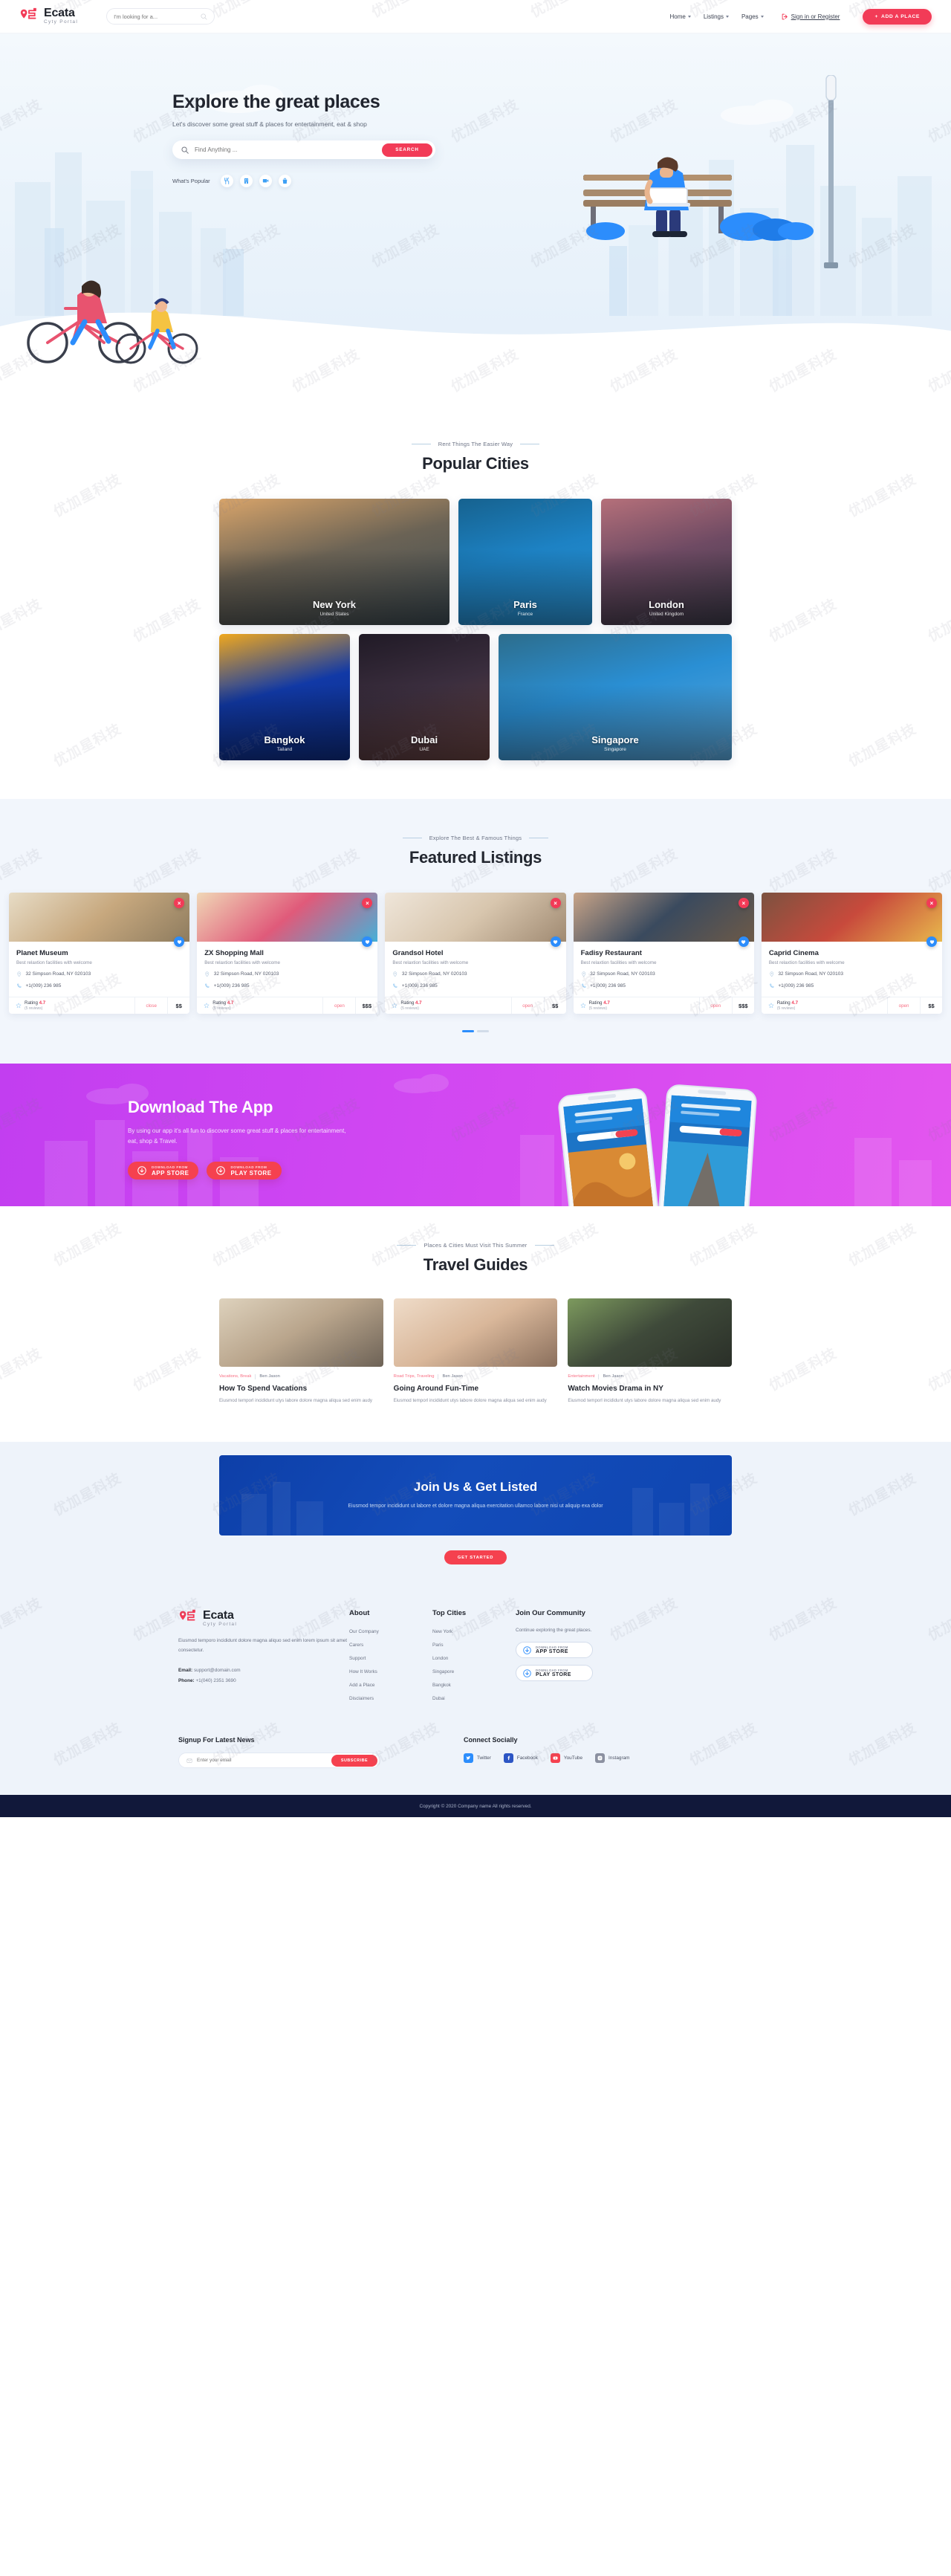  Describe the element at coordinates (474, 1686) in the screenshot. I see `footer-link: Bangkok` at that location.